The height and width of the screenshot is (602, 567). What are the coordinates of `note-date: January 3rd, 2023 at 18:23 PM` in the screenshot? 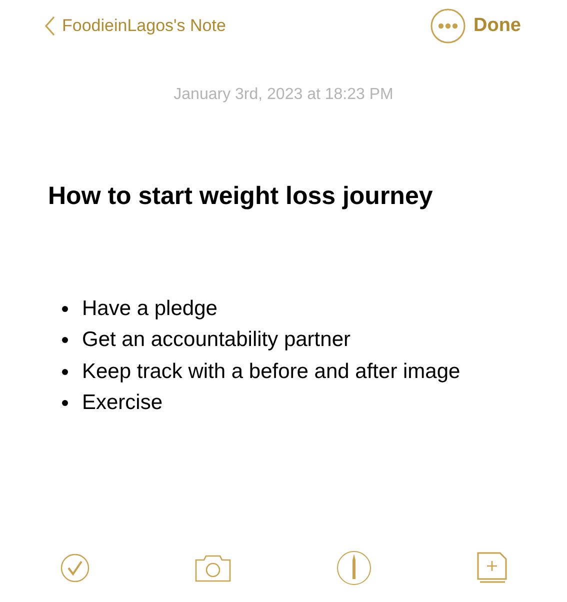 It's located at (283, 95).